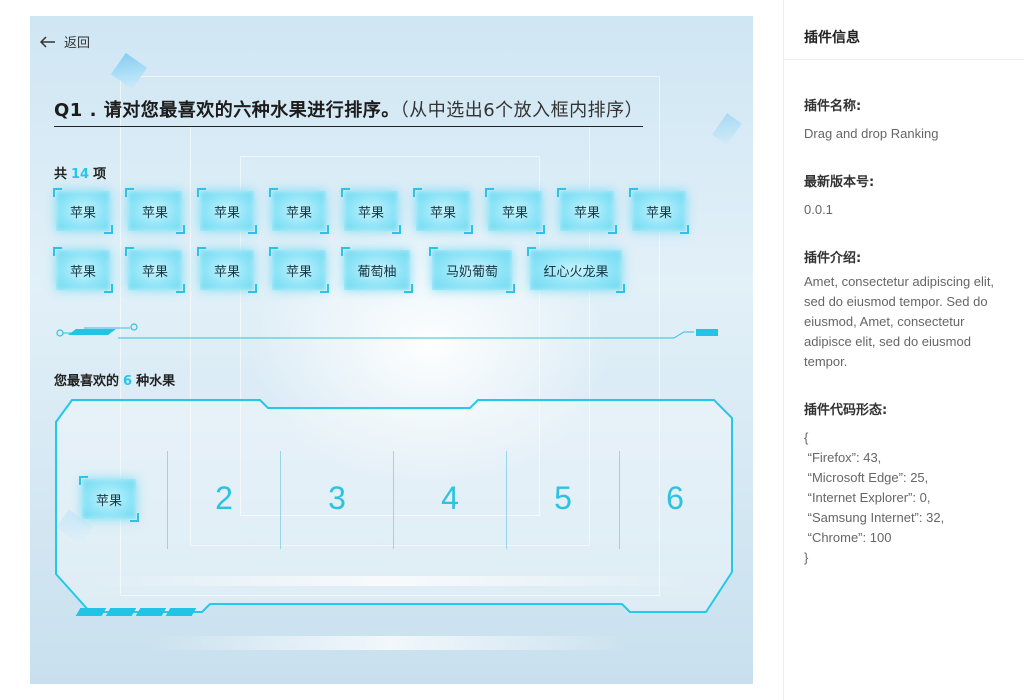 Image resolution: width=1024 pixels, height=700 pixels. I want to click on option-chip: 葡萄柚, so click(377, 270).